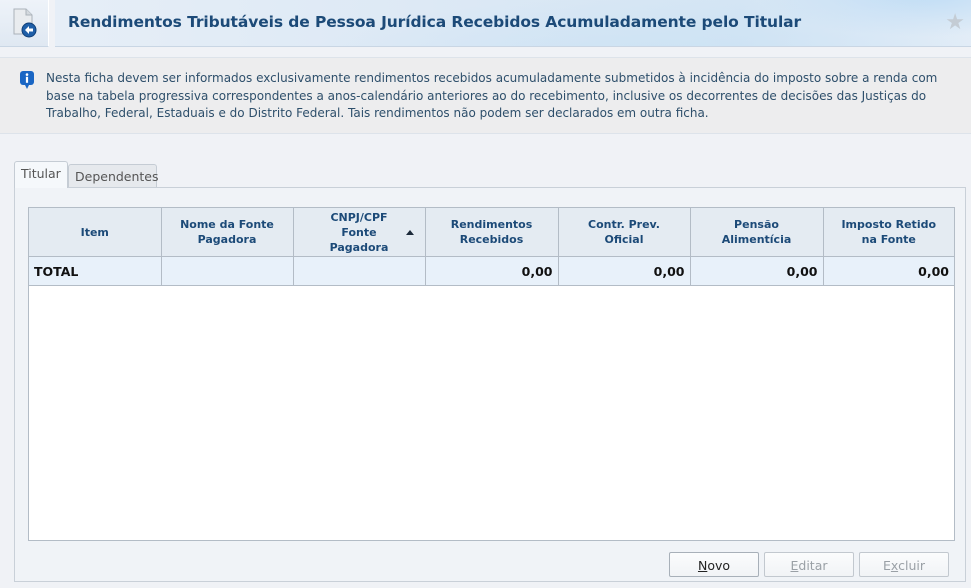 Image resolution: width=971 pixels, height=588 pixels. What do you see at coordinates (757, 232) in the screenshot?
I see `column-header-pensao: Pensão Alimentícia` at bounding box center [757, 232].